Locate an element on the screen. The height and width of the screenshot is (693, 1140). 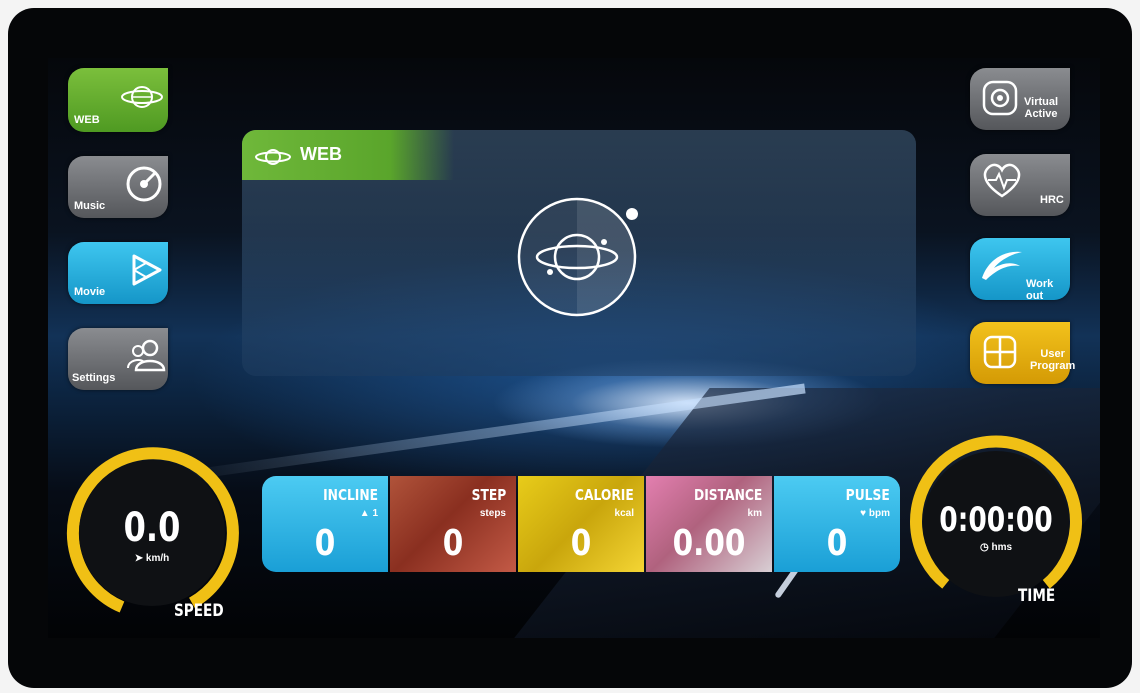
incline-unit: ▲ 1 is located at coordinates (368, 513).